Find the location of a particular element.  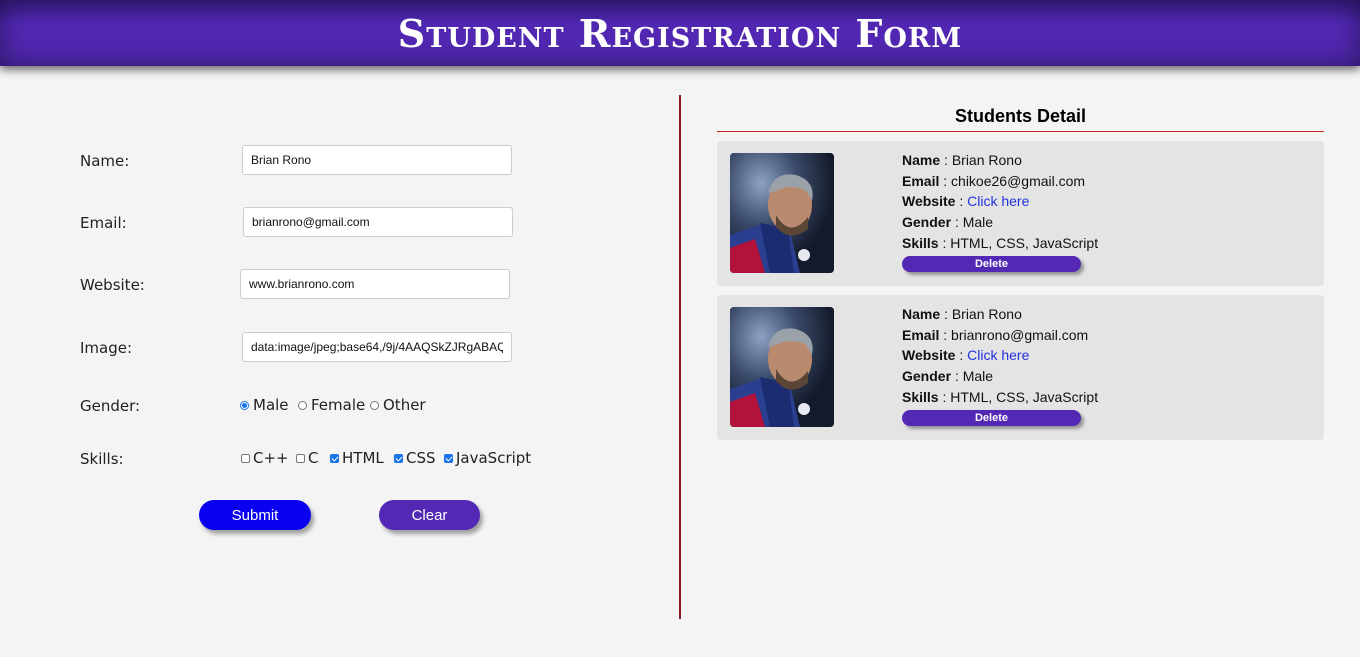

website-label: Website: is located at coordinates (112, 285).